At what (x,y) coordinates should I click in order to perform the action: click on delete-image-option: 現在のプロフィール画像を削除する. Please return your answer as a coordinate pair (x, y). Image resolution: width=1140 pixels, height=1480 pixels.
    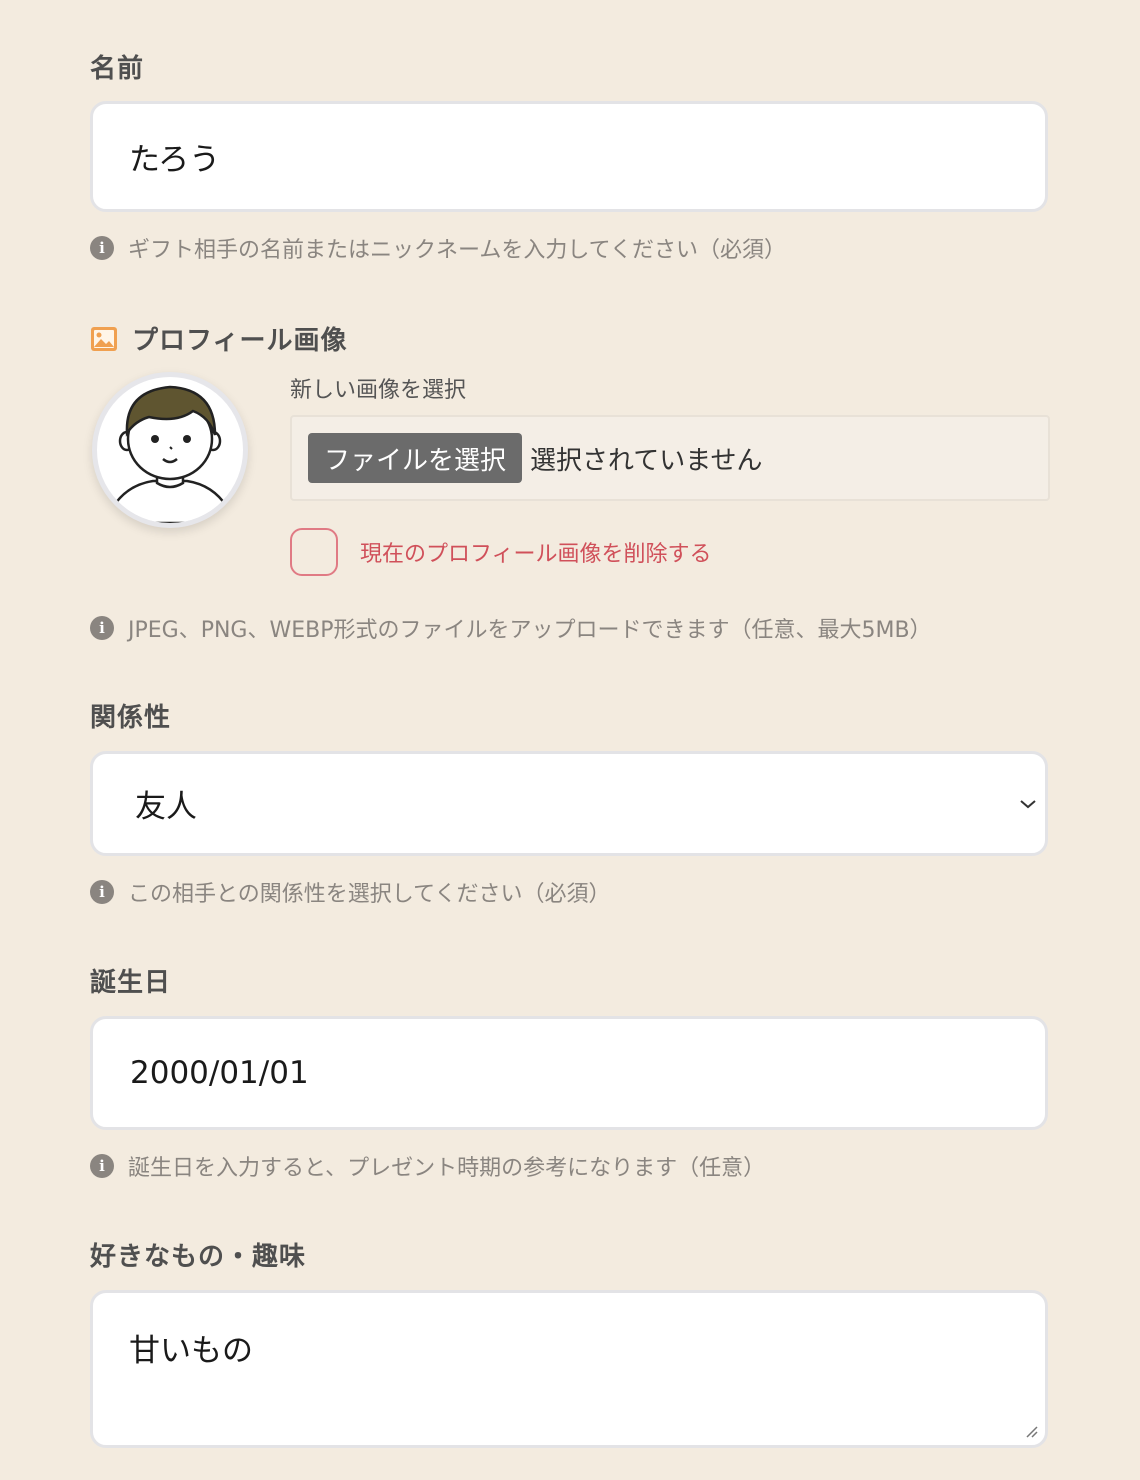
    Looking at the image, I should click on (501, 552).